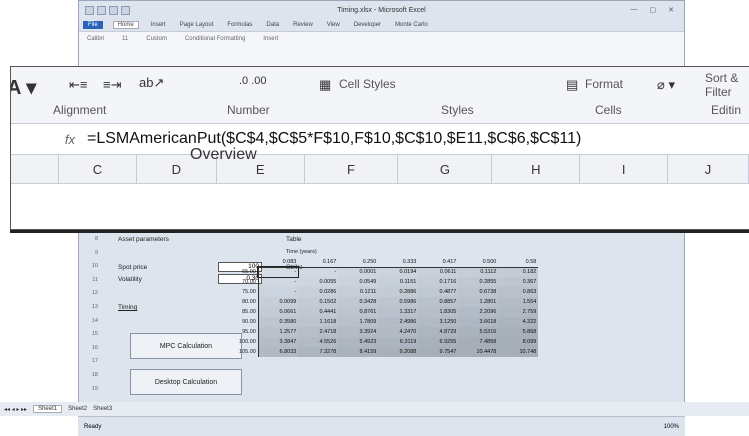  What do you see at coordinates (158, 25) in the screenshot?
I see `tab-insert: Insert` at bounding box center [158, 25].